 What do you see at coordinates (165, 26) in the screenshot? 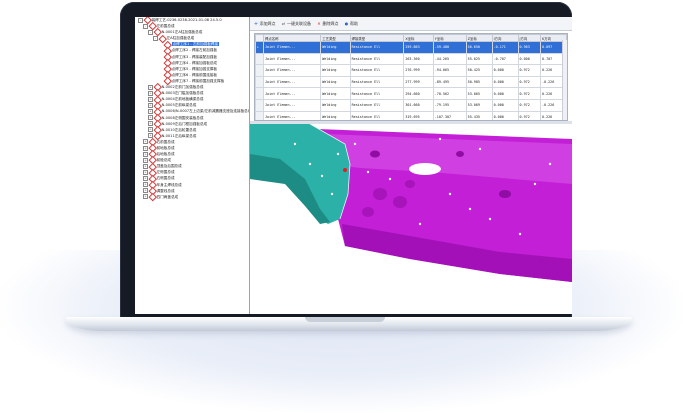
I see `tree-item-label: 左前围总成` at bounding box center [165, 26].